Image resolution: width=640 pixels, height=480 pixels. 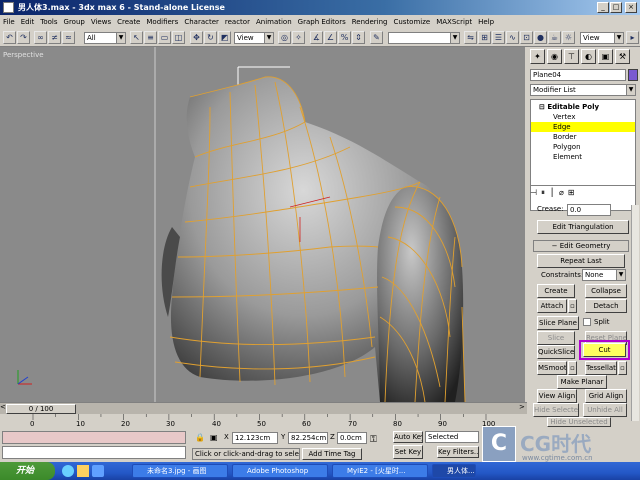 I want to click on display-tab-icon: ▣, so click(x=605, y=56).